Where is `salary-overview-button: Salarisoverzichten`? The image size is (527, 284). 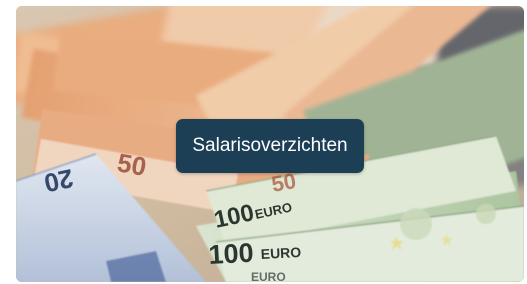
salary-overview-button: Salarisoverzichten is located at coordinates (270, 146).